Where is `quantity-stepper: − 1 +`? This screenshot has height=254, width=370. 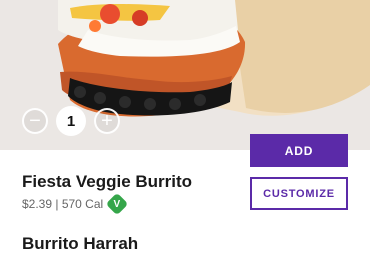 quantity-stepper: − 1 + is located at coordinates (71, 121).